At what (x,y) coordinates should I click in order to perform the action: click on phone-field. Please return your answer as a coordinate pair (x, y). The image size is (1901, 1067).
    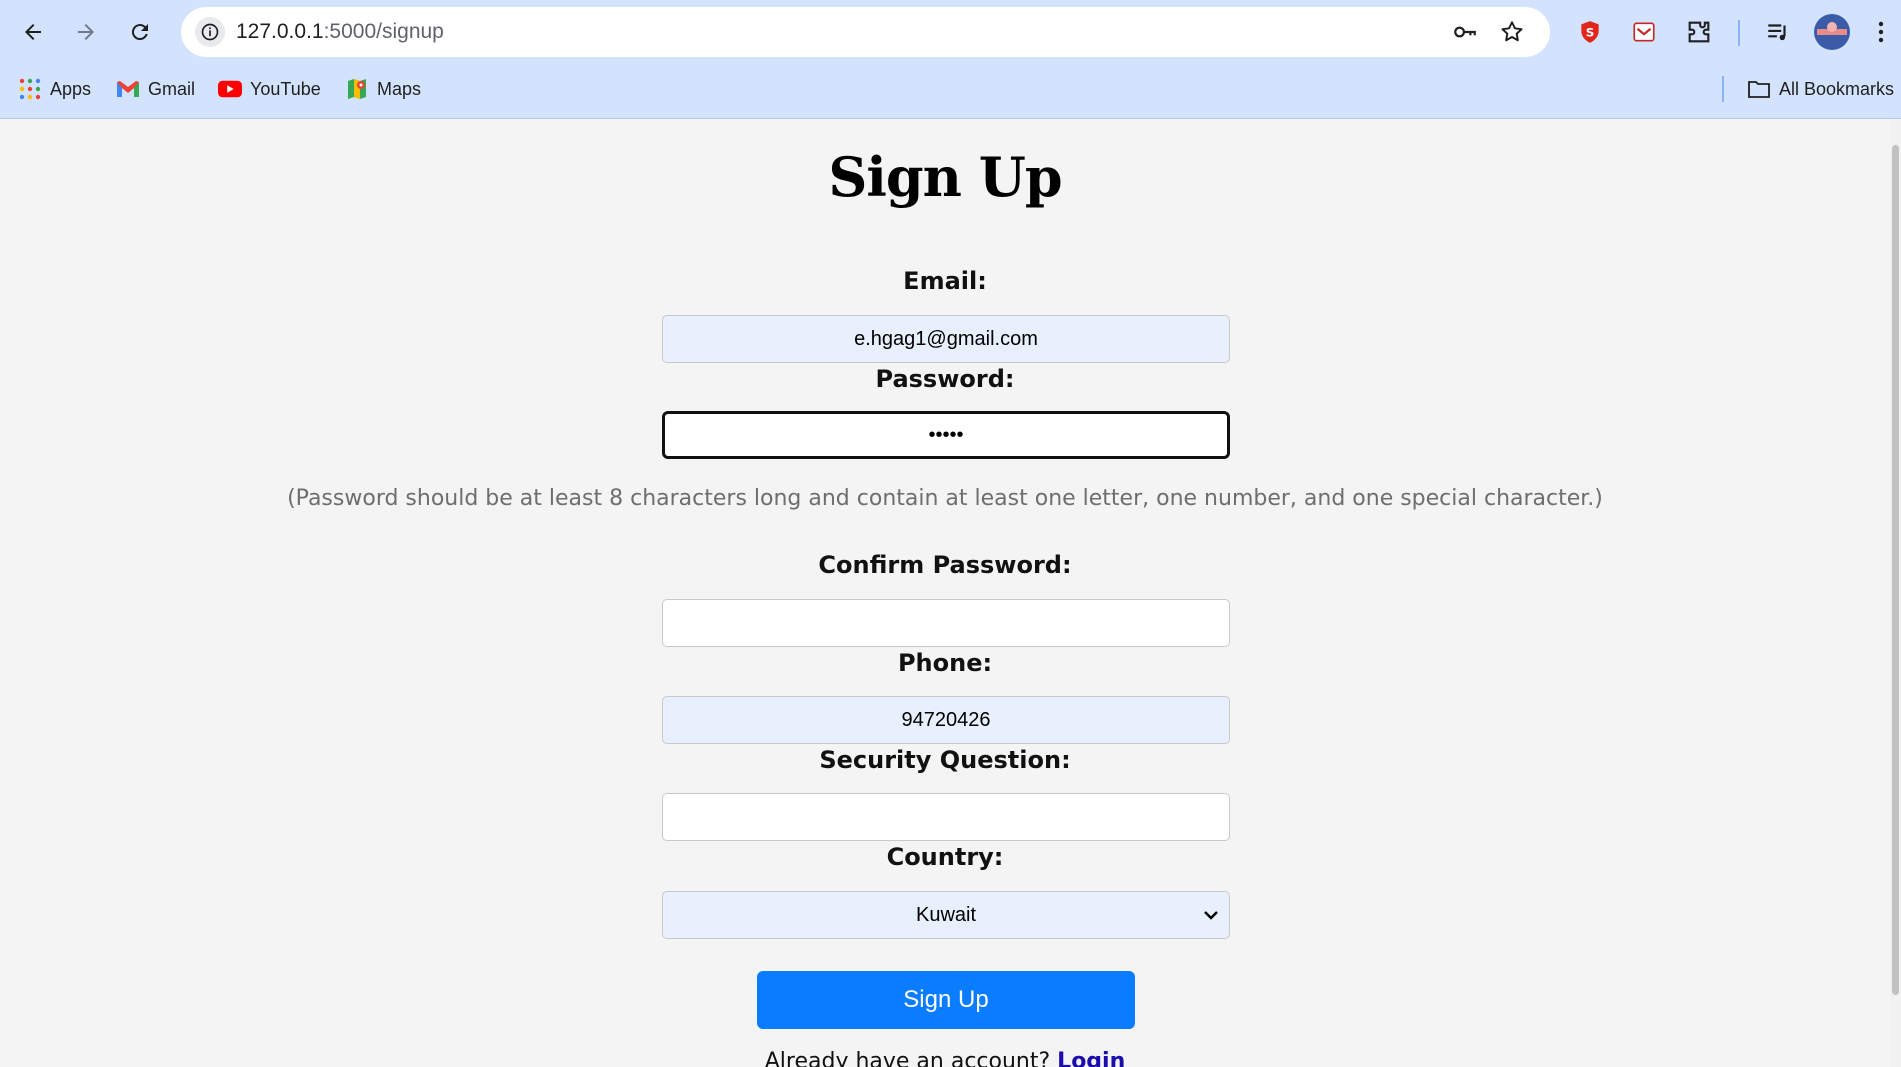
    Looking at the image, I should click on (946, 720).